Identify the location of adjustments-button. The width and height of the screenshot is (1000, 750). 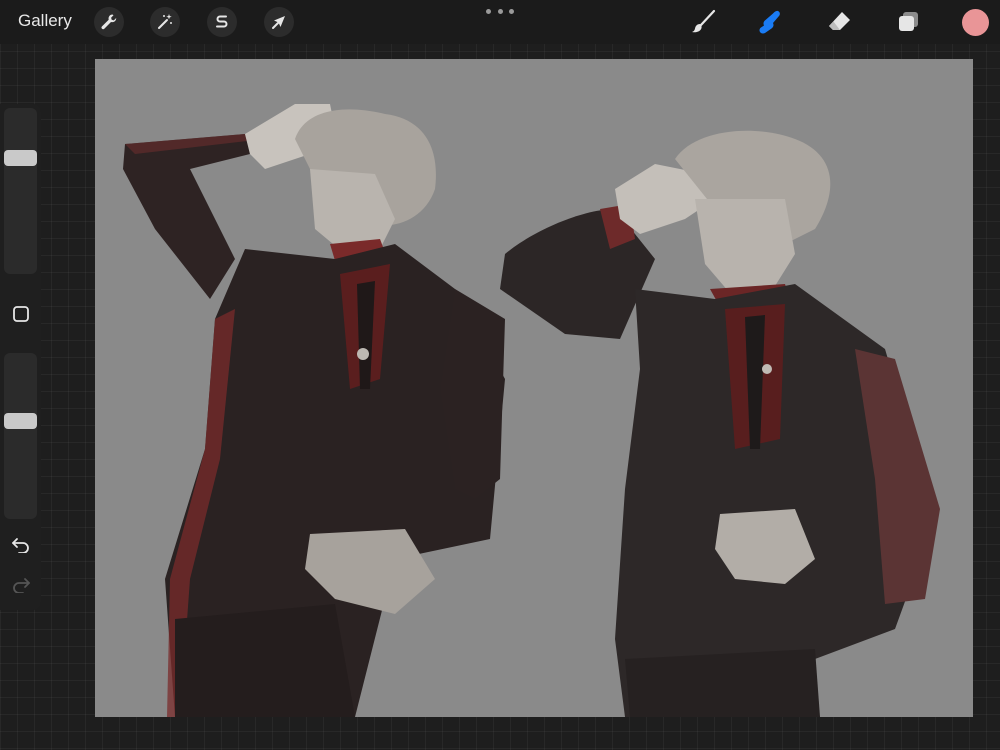
(165, 22).